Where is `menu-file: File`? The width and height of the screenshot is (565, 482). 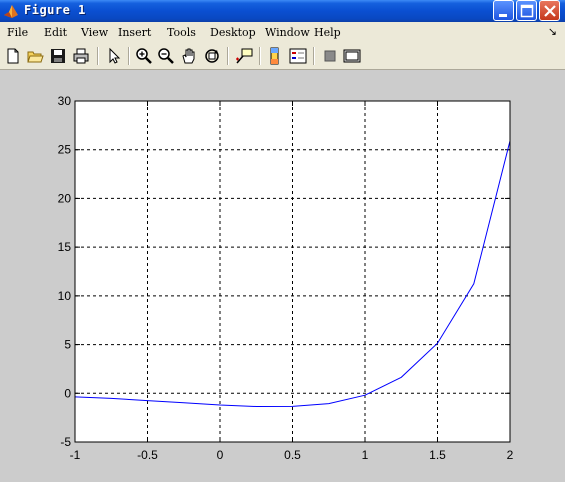
menu-file: File is located at coordinates (17, 32).